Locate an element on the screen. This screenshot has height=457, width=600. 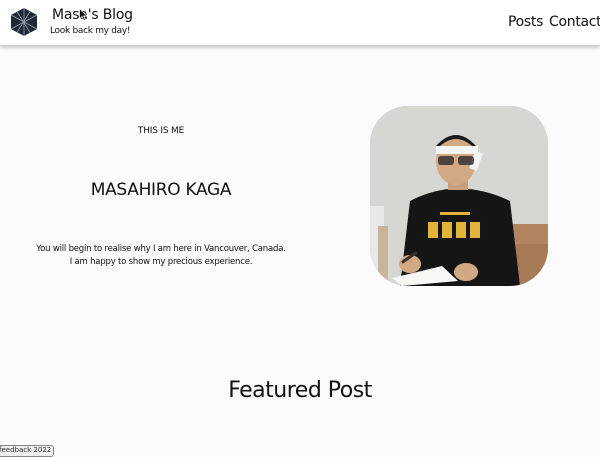
nav-contact-link: Contact is located at coordinates (574, 22).